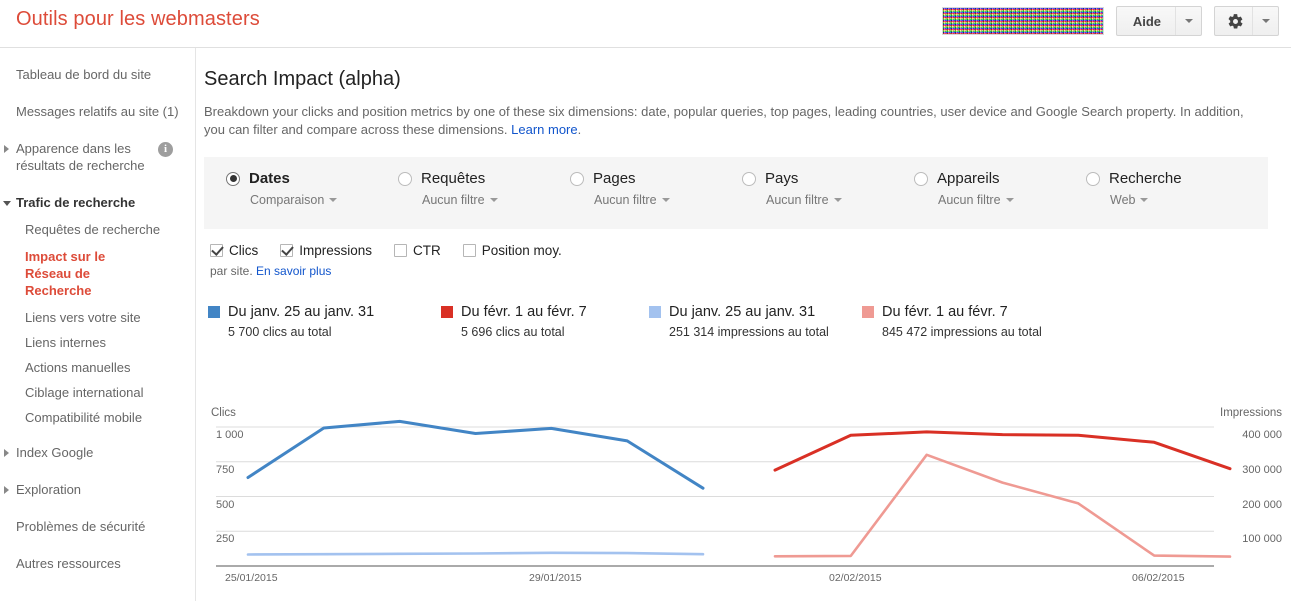 The width and height of the screenshot is (1291, 601). I want to click on settings-button, so click(1246, 21).